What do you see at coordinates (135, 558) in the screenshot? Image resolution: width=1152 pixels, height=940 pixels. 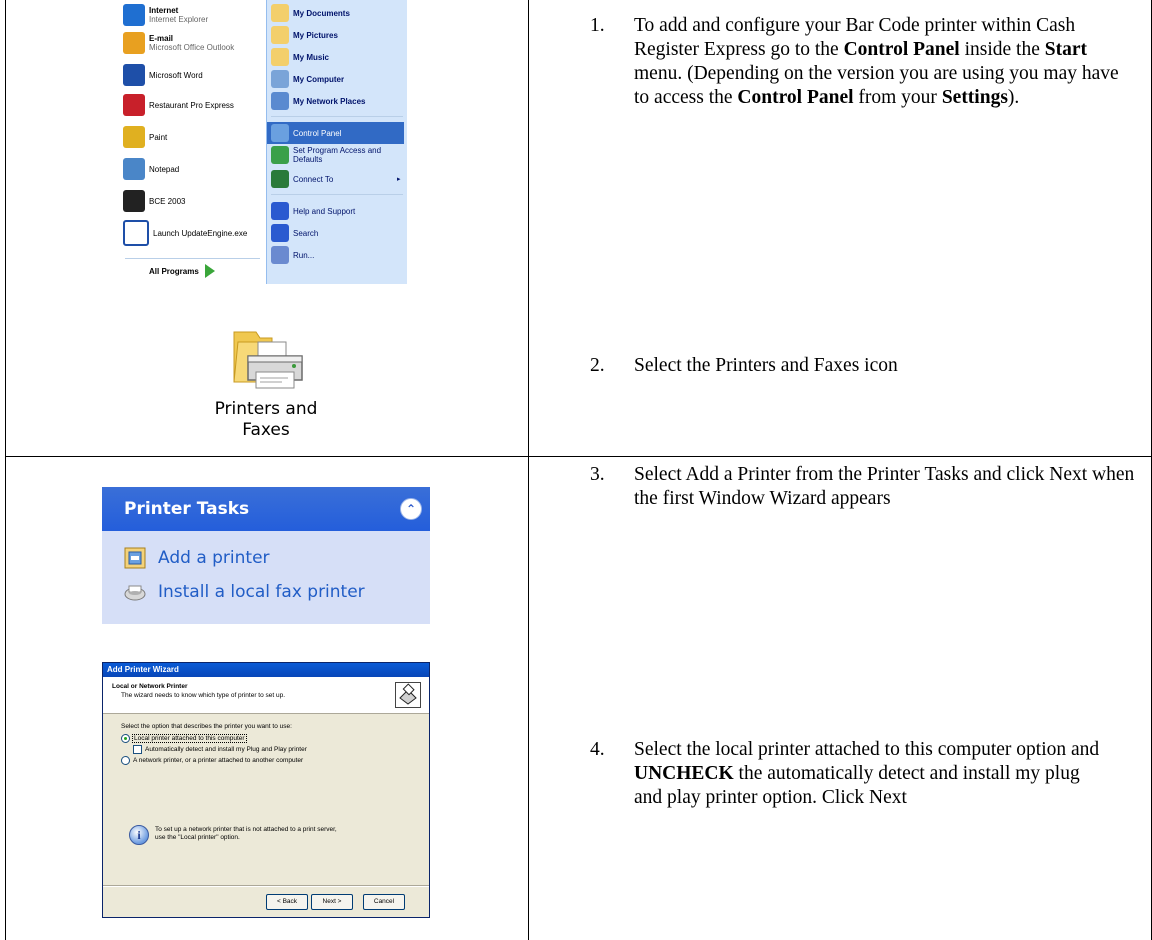 I see `add-printer-icon` at bounding box center [135, 558].